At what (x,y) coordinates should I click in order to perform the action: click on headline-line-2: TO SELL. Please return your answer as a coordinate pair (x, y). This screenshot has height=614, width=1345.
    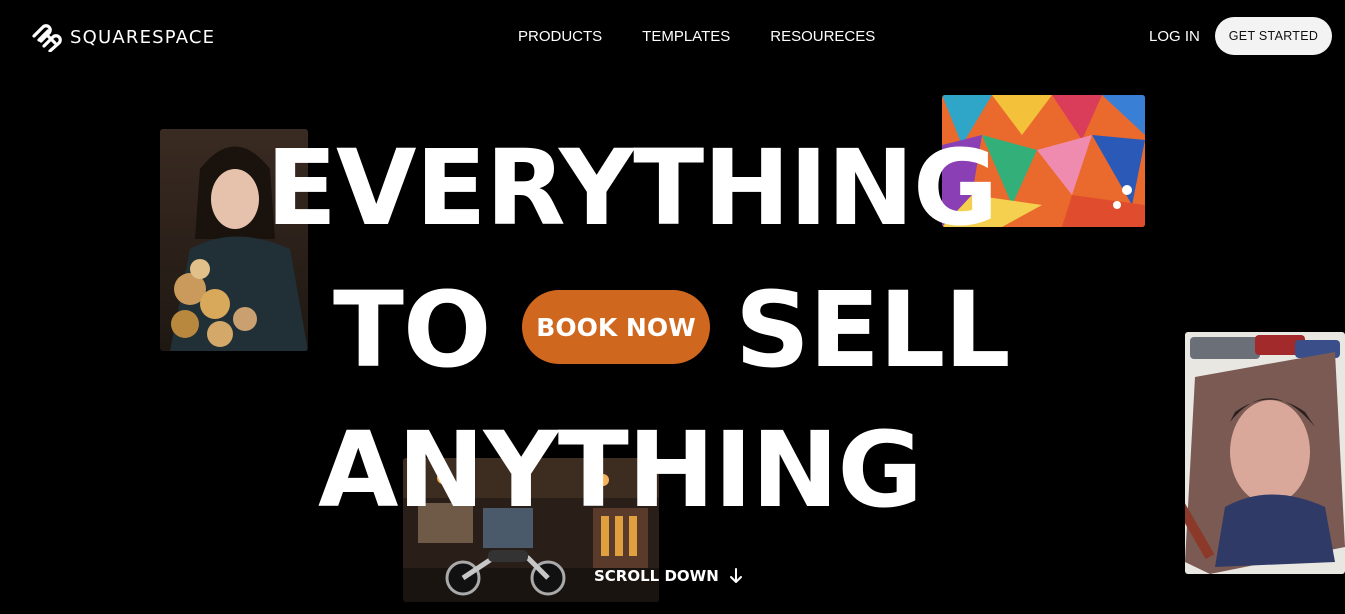
    Looking at the image, I should click on (839, 330).